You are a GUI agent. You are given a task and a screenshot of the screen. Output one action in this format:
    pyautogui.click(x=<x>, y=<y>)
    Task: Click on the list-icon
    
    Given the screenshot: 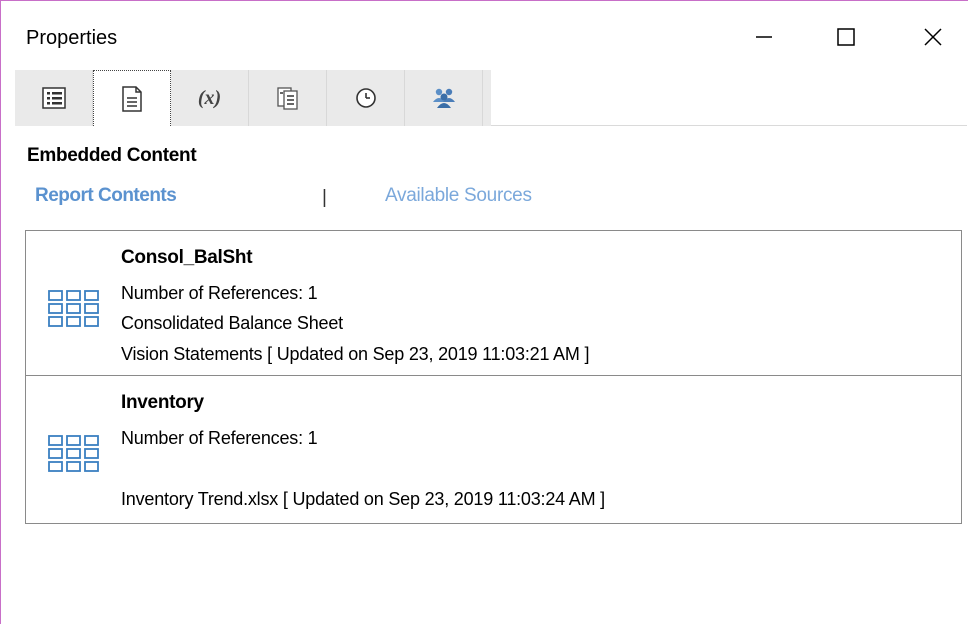 What is the action you would take?
    pyautogui.click(x=53, y=98)
    